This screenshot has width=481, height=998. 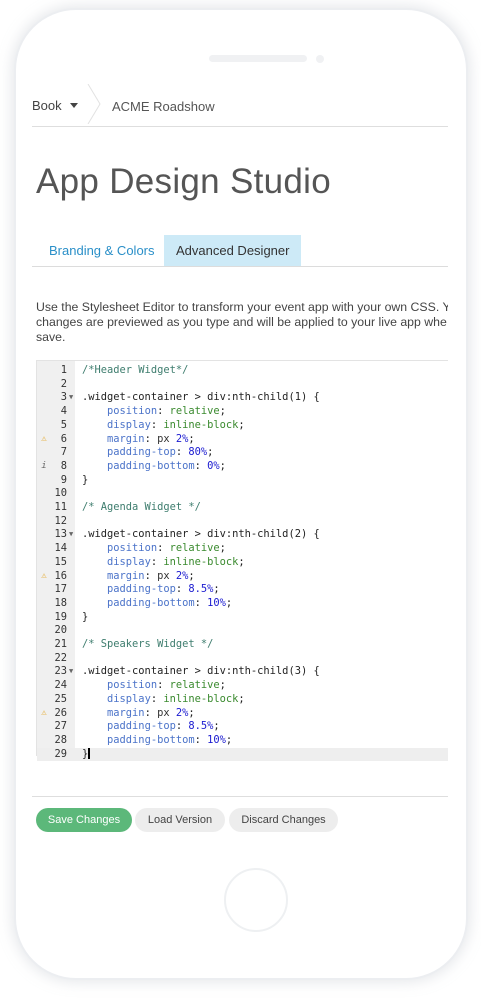 What do you see at coordinates (240, 102) in the screenshot?
I see `breadcrumb: Book ACME Roadshow` at bounding box center [240, 102].